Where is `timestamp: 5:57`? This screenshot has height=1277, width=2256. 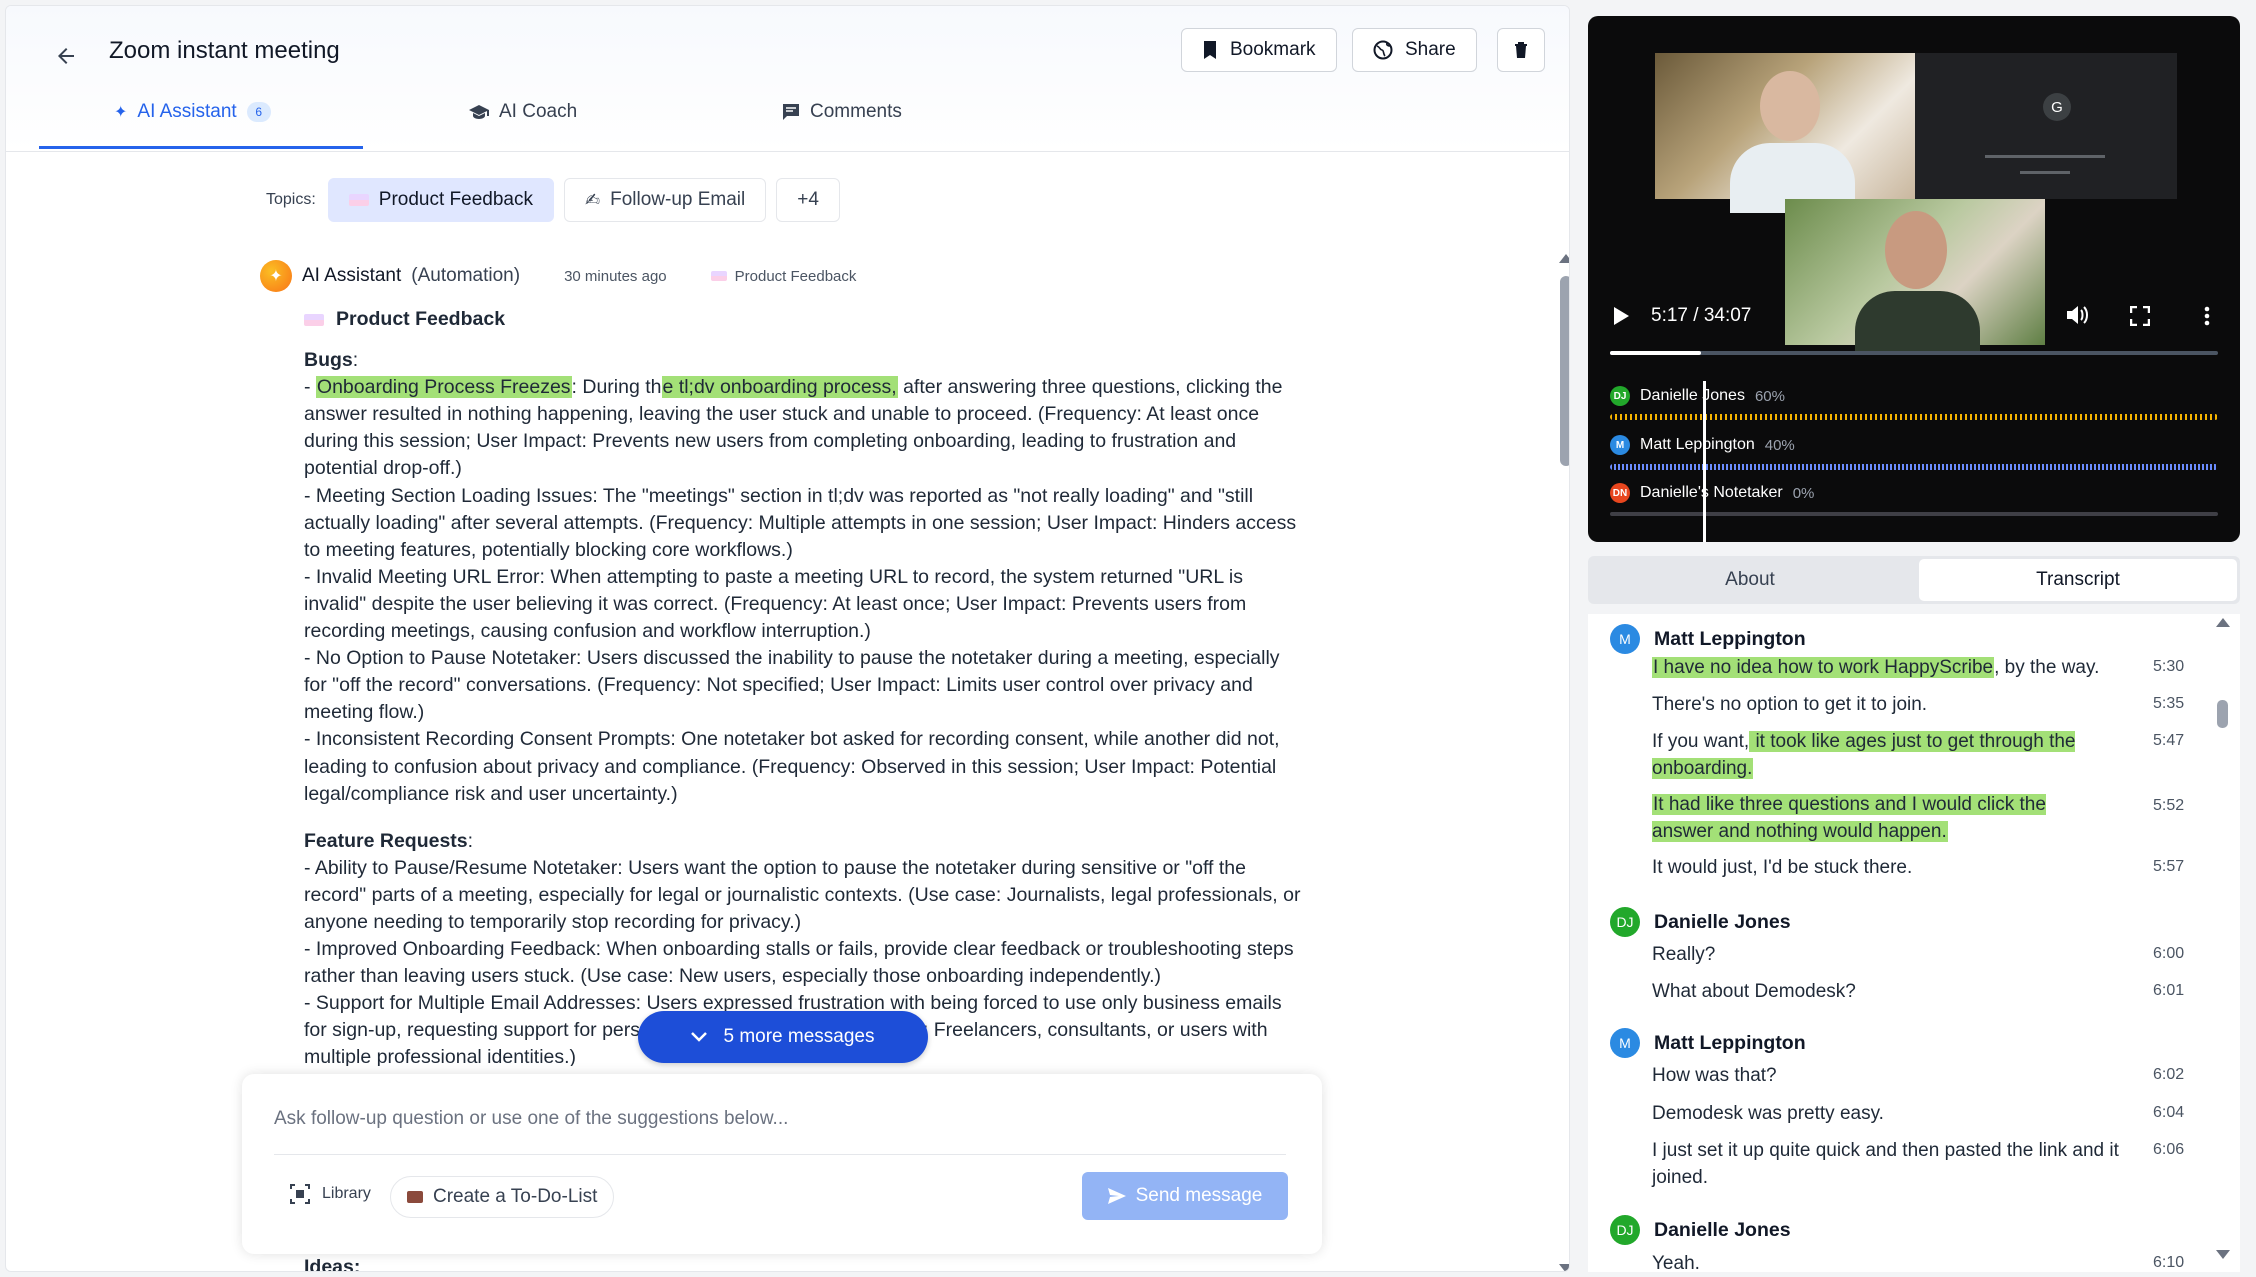 timestamp: 5:57 is located at coordinates (2168, 867).